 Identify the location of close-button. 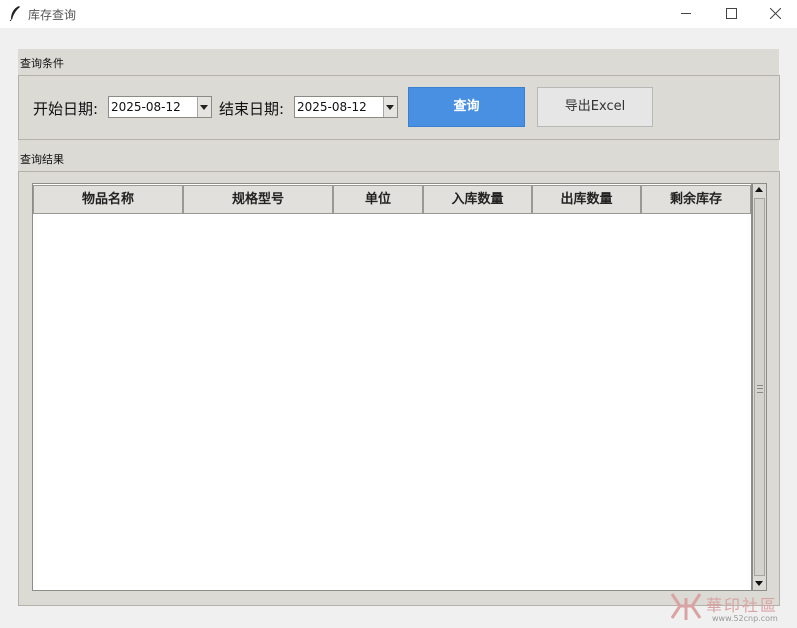
(774, 14).